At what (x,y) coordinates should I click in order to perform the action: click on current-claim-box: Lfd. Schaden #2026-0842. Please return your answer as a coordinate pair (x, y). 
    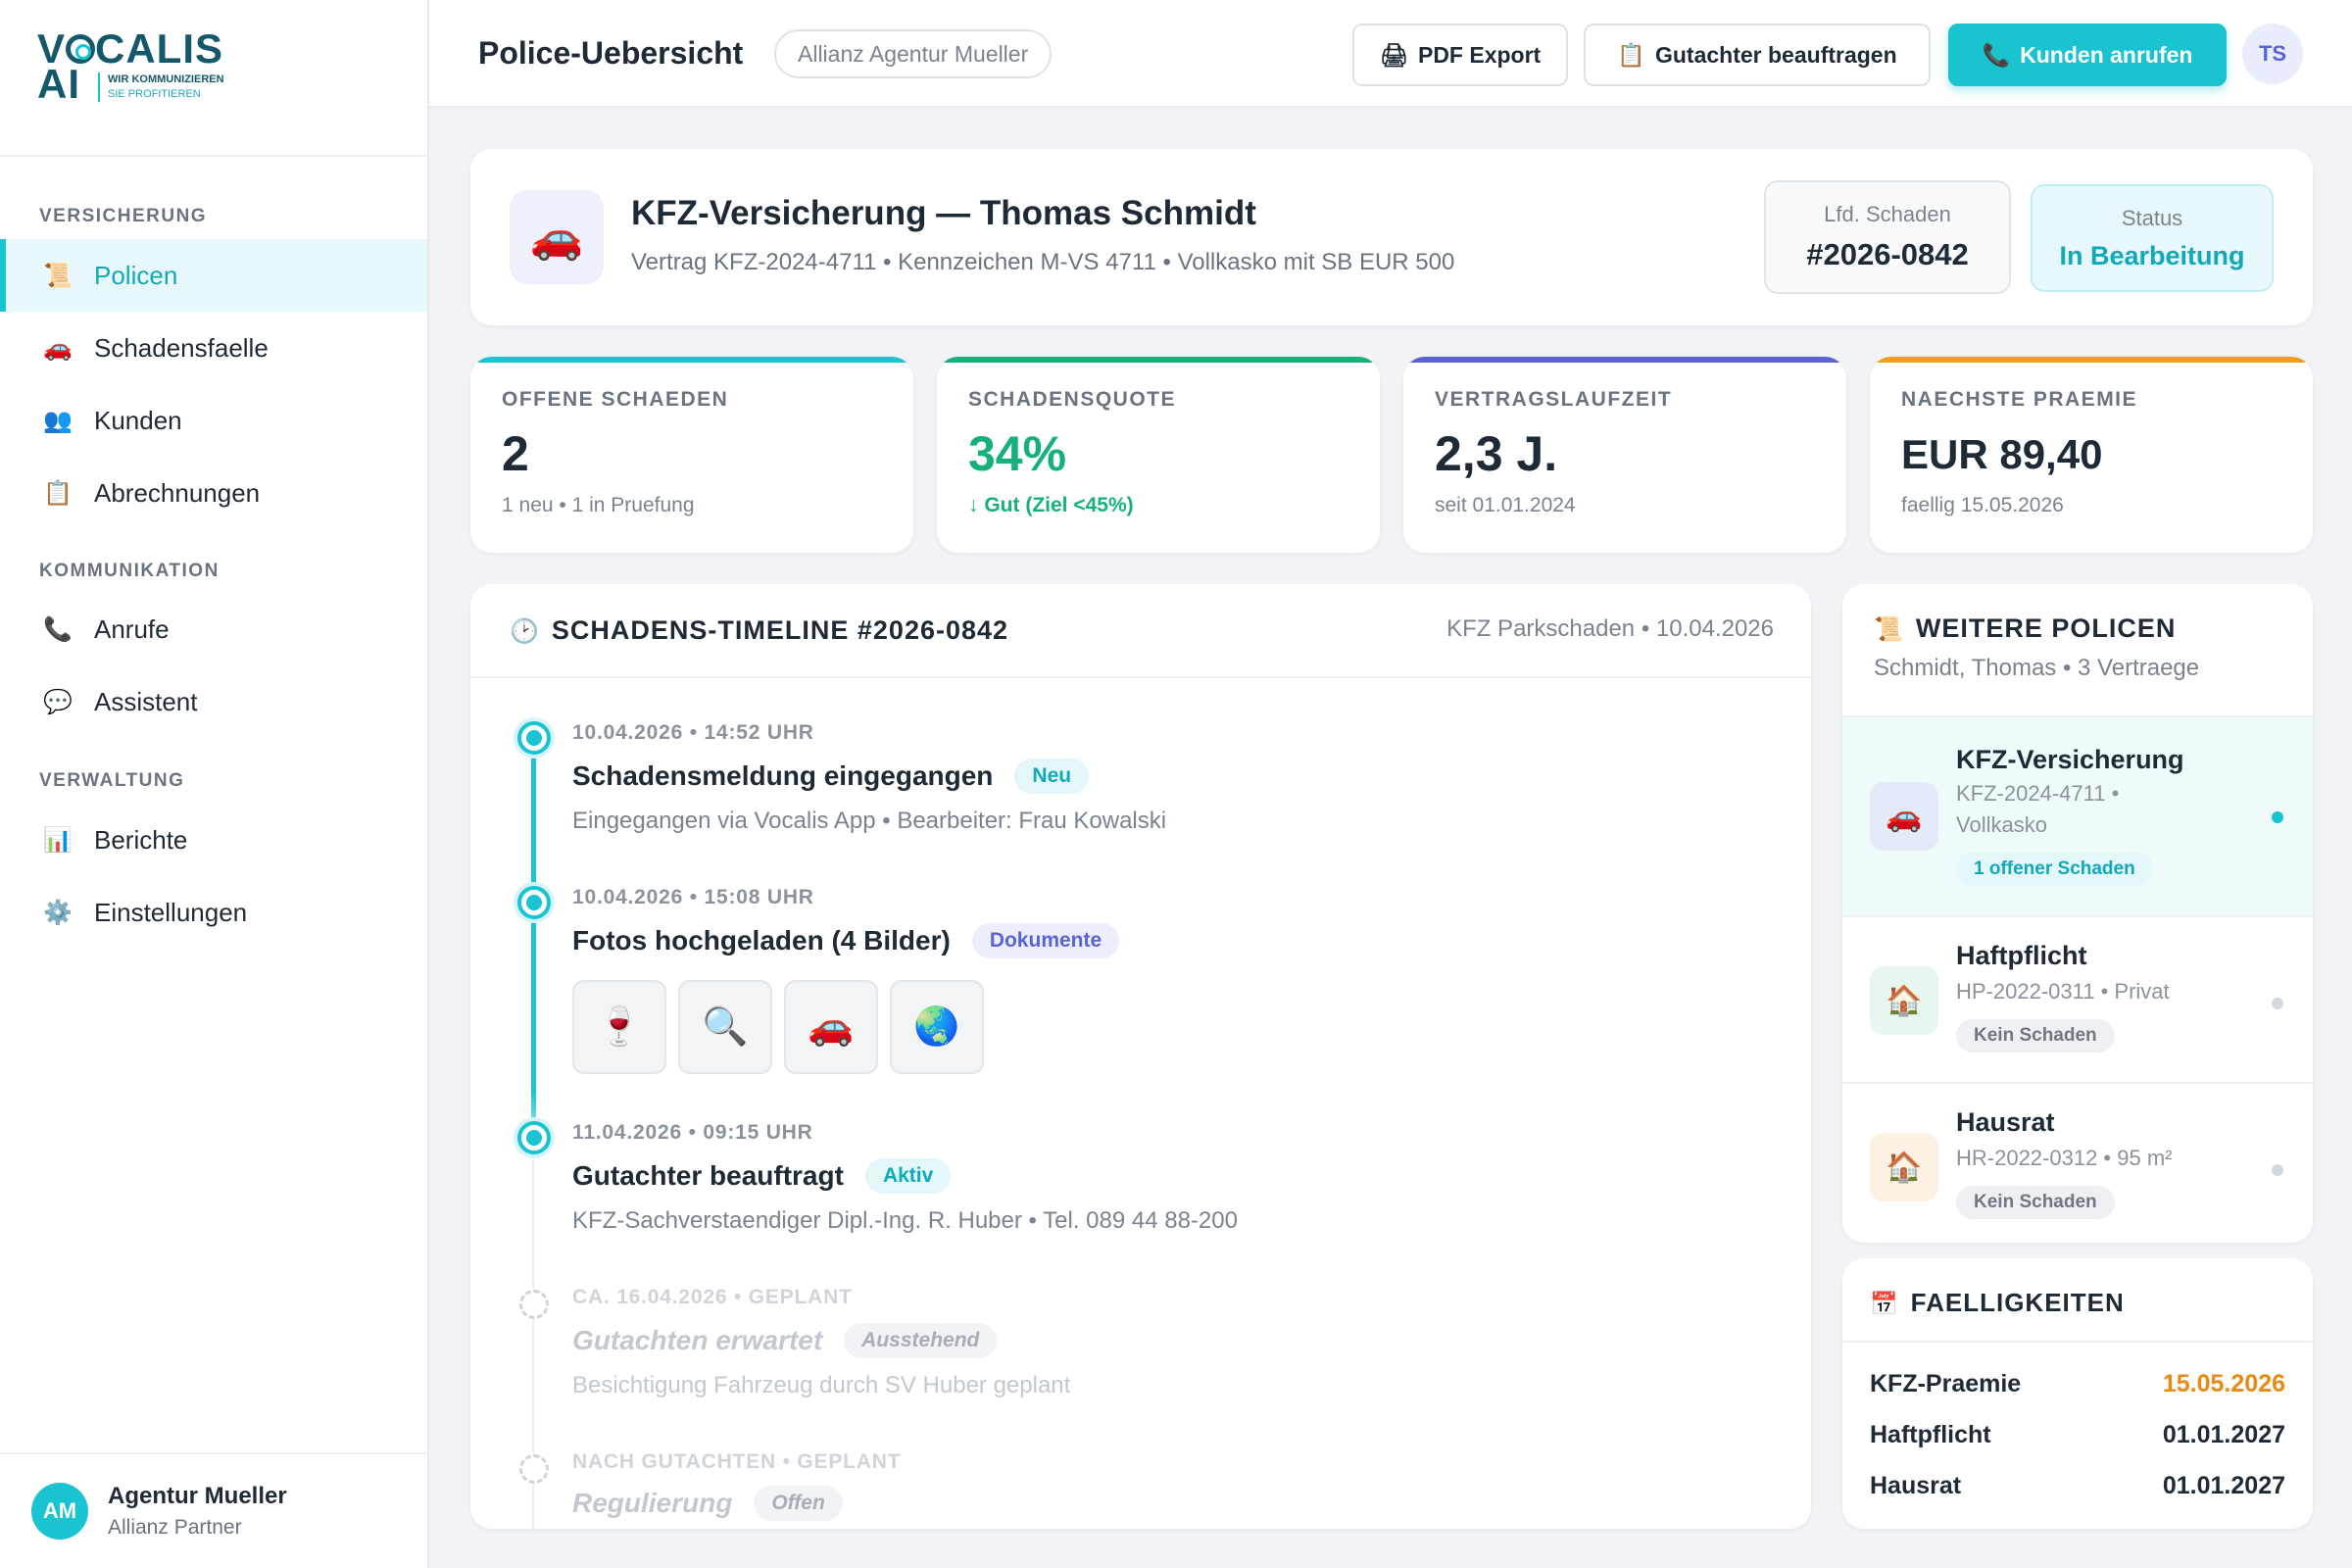
    Looking at the image, I should click on (1887, 237).